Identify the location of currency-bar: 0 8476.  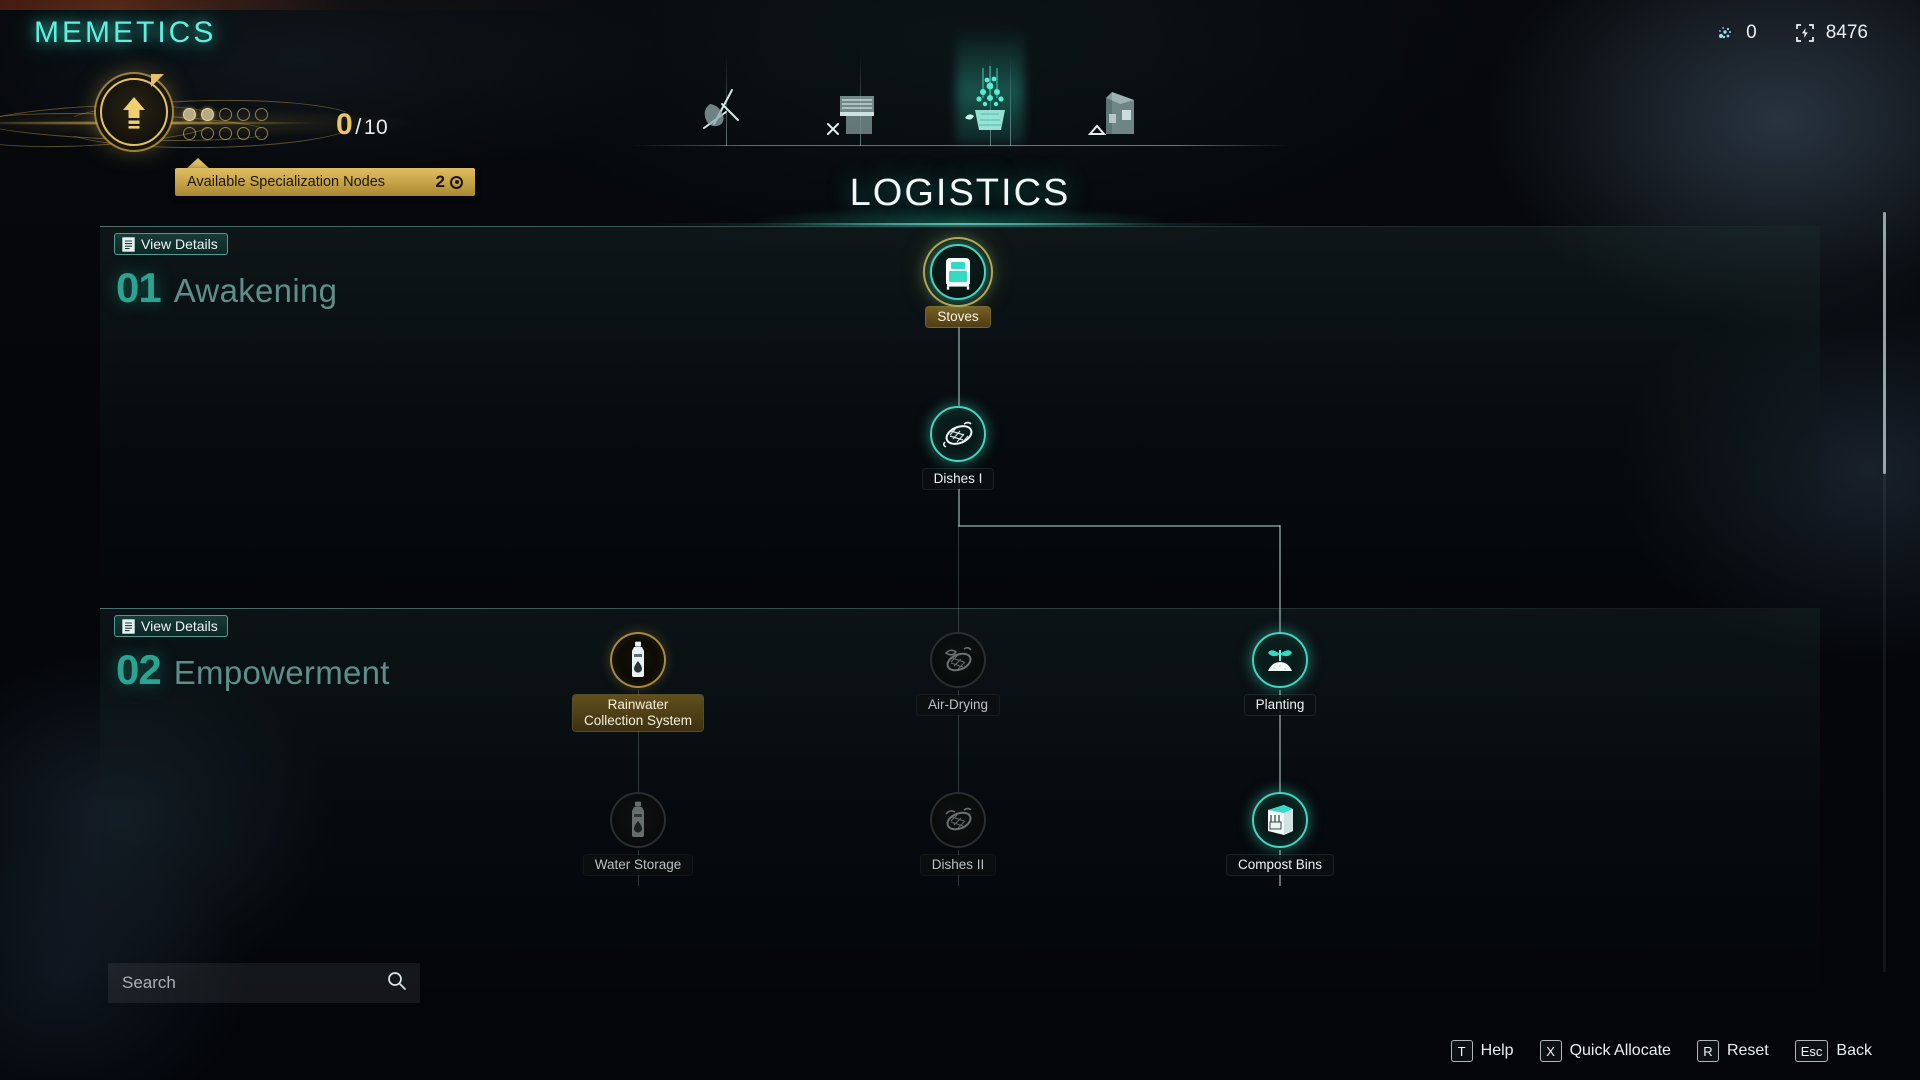
(1791, 33).